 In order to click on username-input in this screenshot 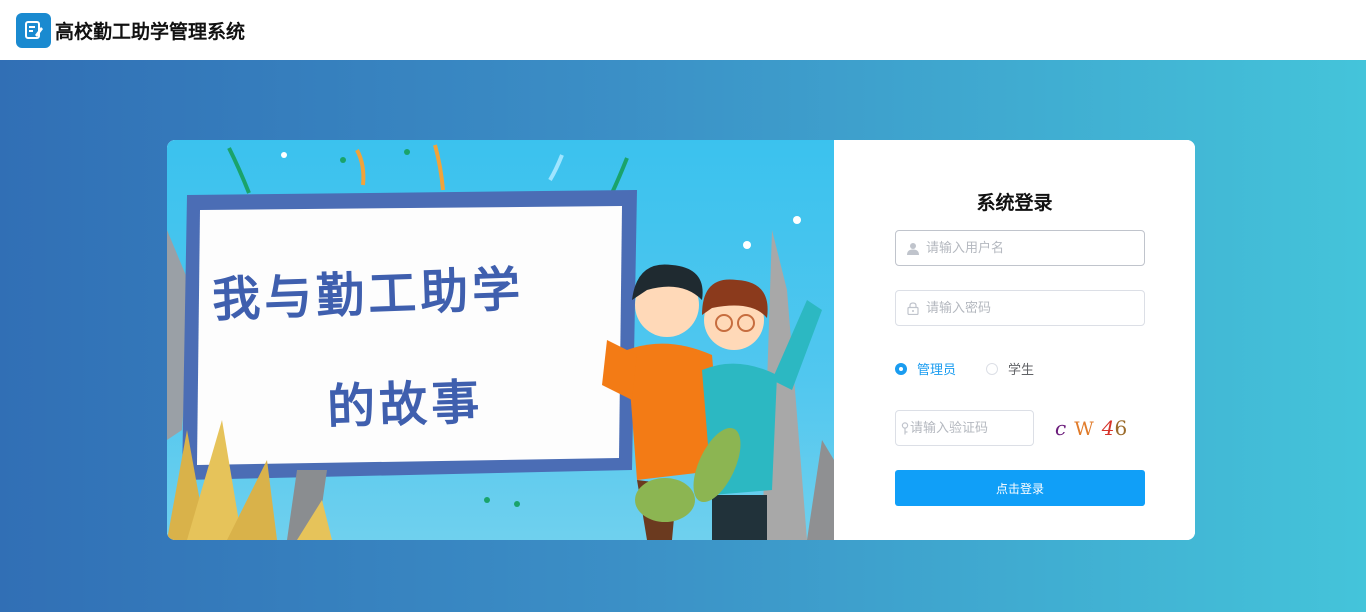, I will do `click(1035, 248)`.